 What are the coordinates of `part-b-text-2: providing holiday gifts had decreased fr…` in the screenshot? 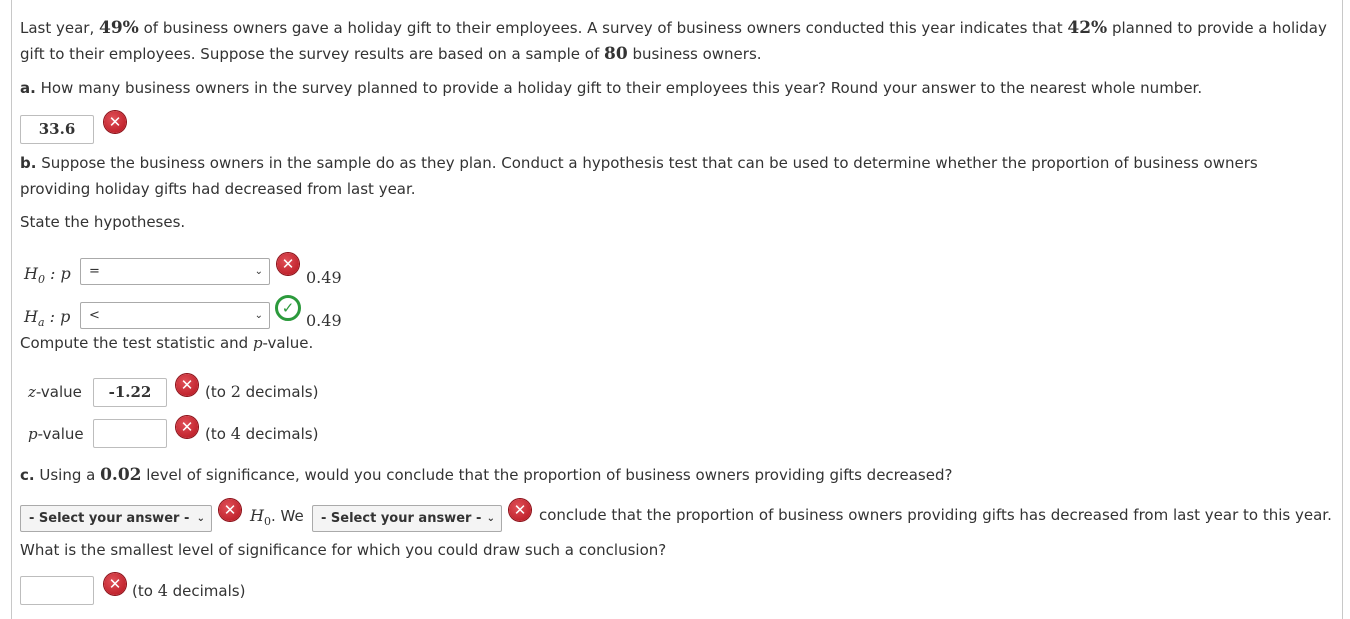 It's located at (218, 189).